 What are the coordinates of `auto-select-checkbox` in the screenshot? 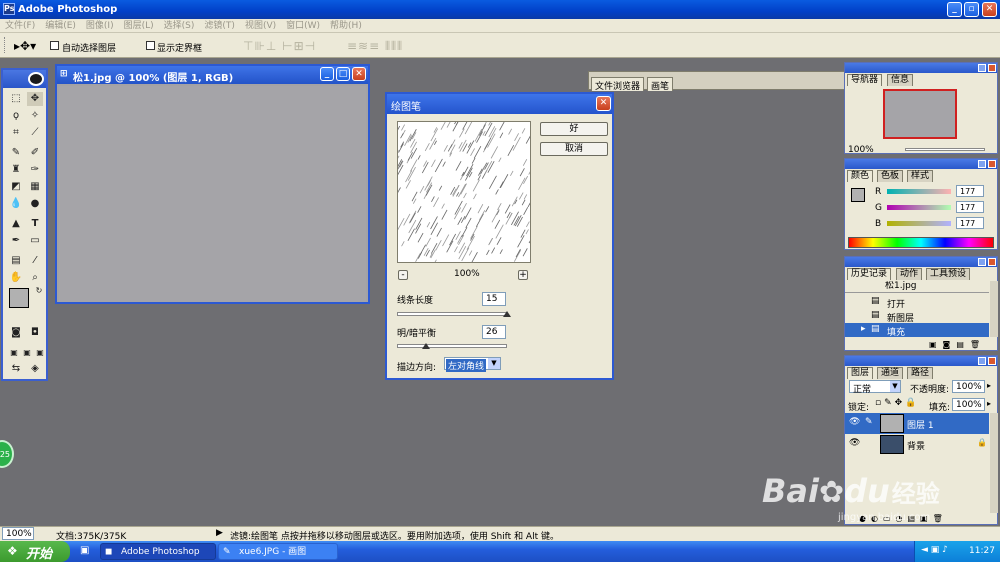 It's located at (54, 45).